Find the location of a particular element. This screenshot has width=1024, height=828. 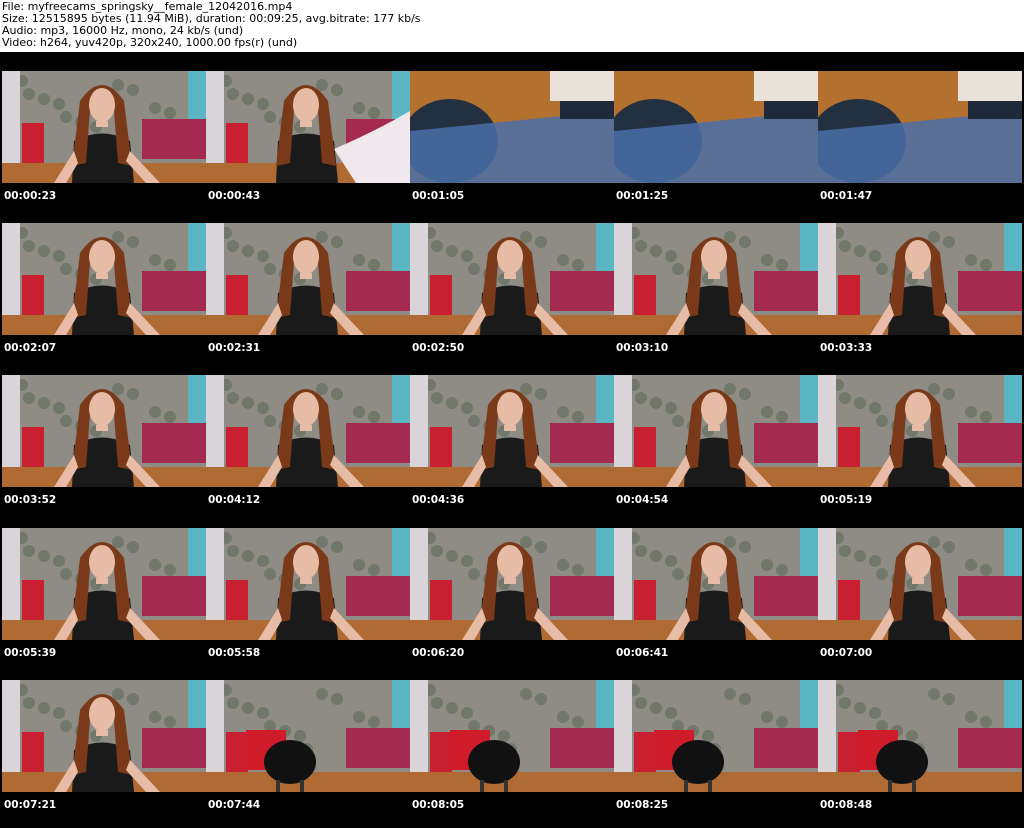

thumbnail-cell: 00:00:43 is located at coordinates (308, 145).